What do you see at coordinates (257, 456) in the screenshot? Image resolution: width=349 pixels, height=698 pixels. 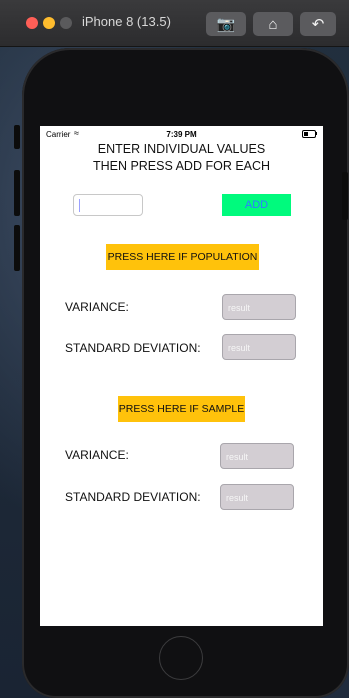 I see `sample-variance-field: result` at bounding box center [257, 456].